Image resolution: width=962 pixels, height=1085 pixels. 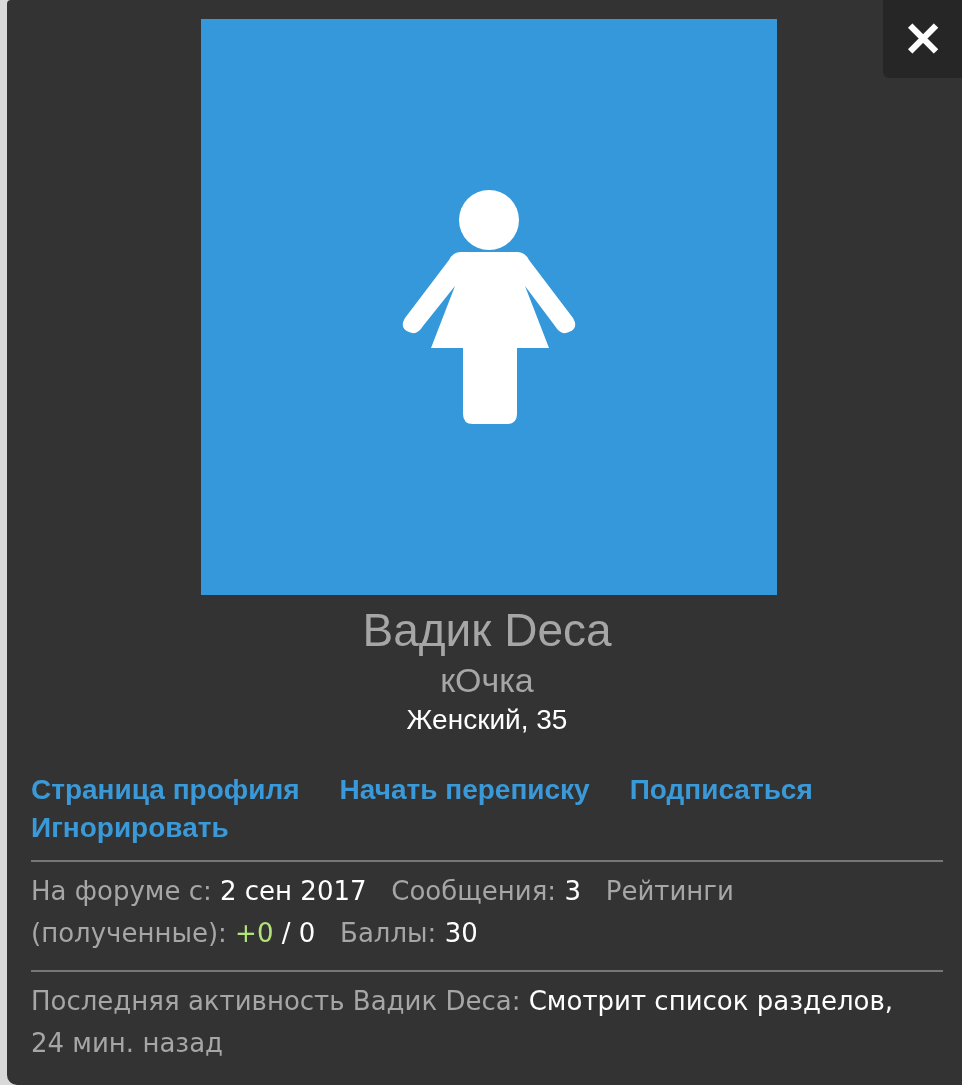 I want to click on profile-link: Начать переписку, so click(x=464, y=790).